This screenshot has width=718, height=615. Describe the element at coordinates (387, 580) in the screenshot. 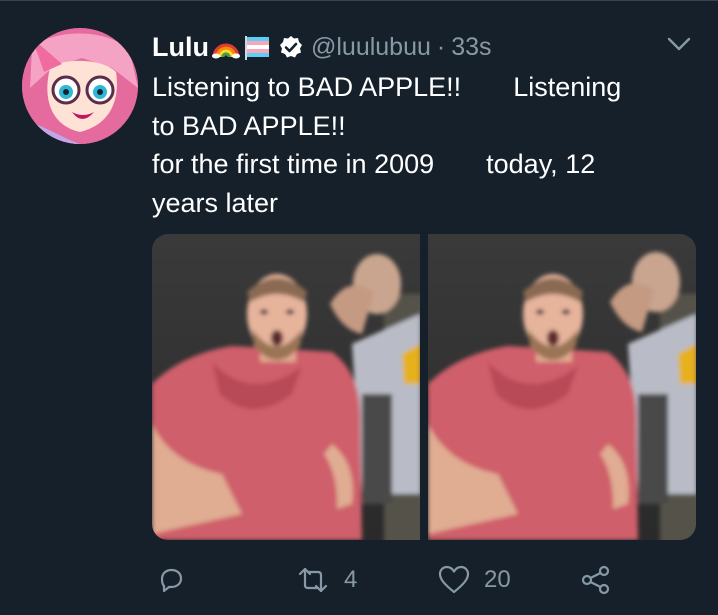

I see `tweet-actions: 4 20` at that location.